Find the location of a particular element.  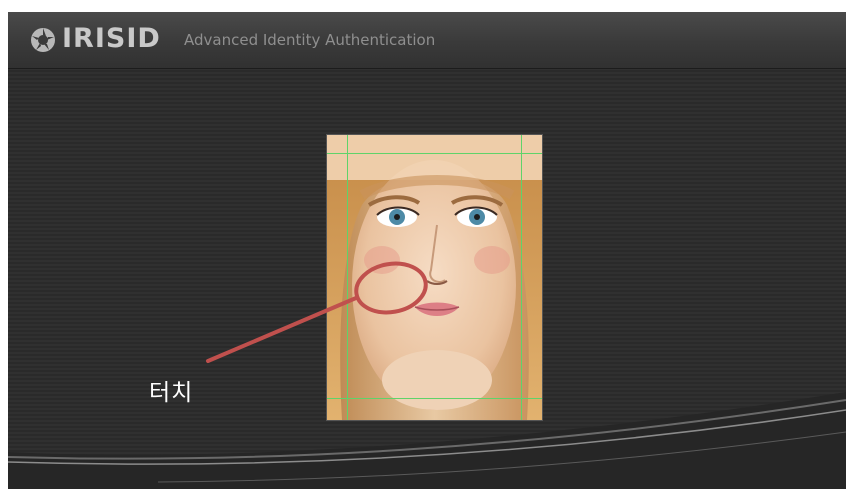

brand-name: IRISID is located at coordinates (111, 38).